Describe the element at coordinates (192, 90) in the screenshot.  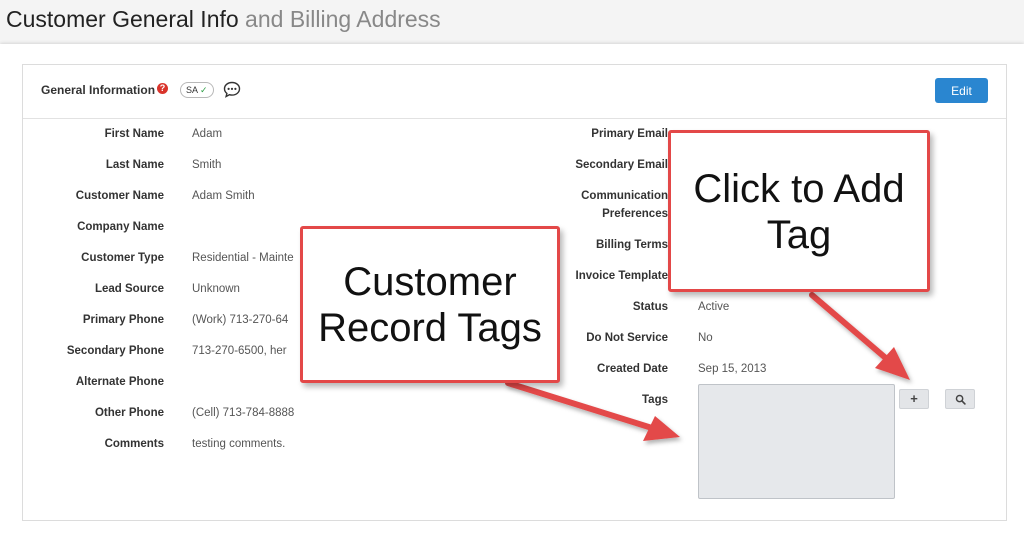
I see `sa-badge-label: SA` at that location.